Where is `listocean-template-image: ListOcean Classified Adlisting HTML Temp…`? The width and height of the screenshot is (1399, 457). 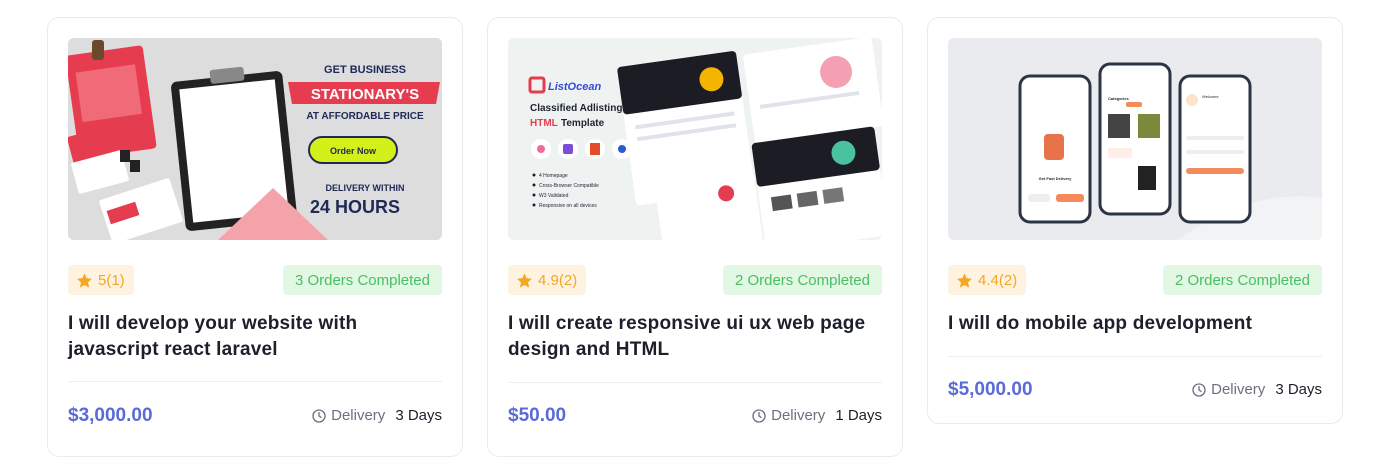 listocean-template-image: ListOcean Classified Adlisting HTML Temp… is located at coordinates (695, 139).